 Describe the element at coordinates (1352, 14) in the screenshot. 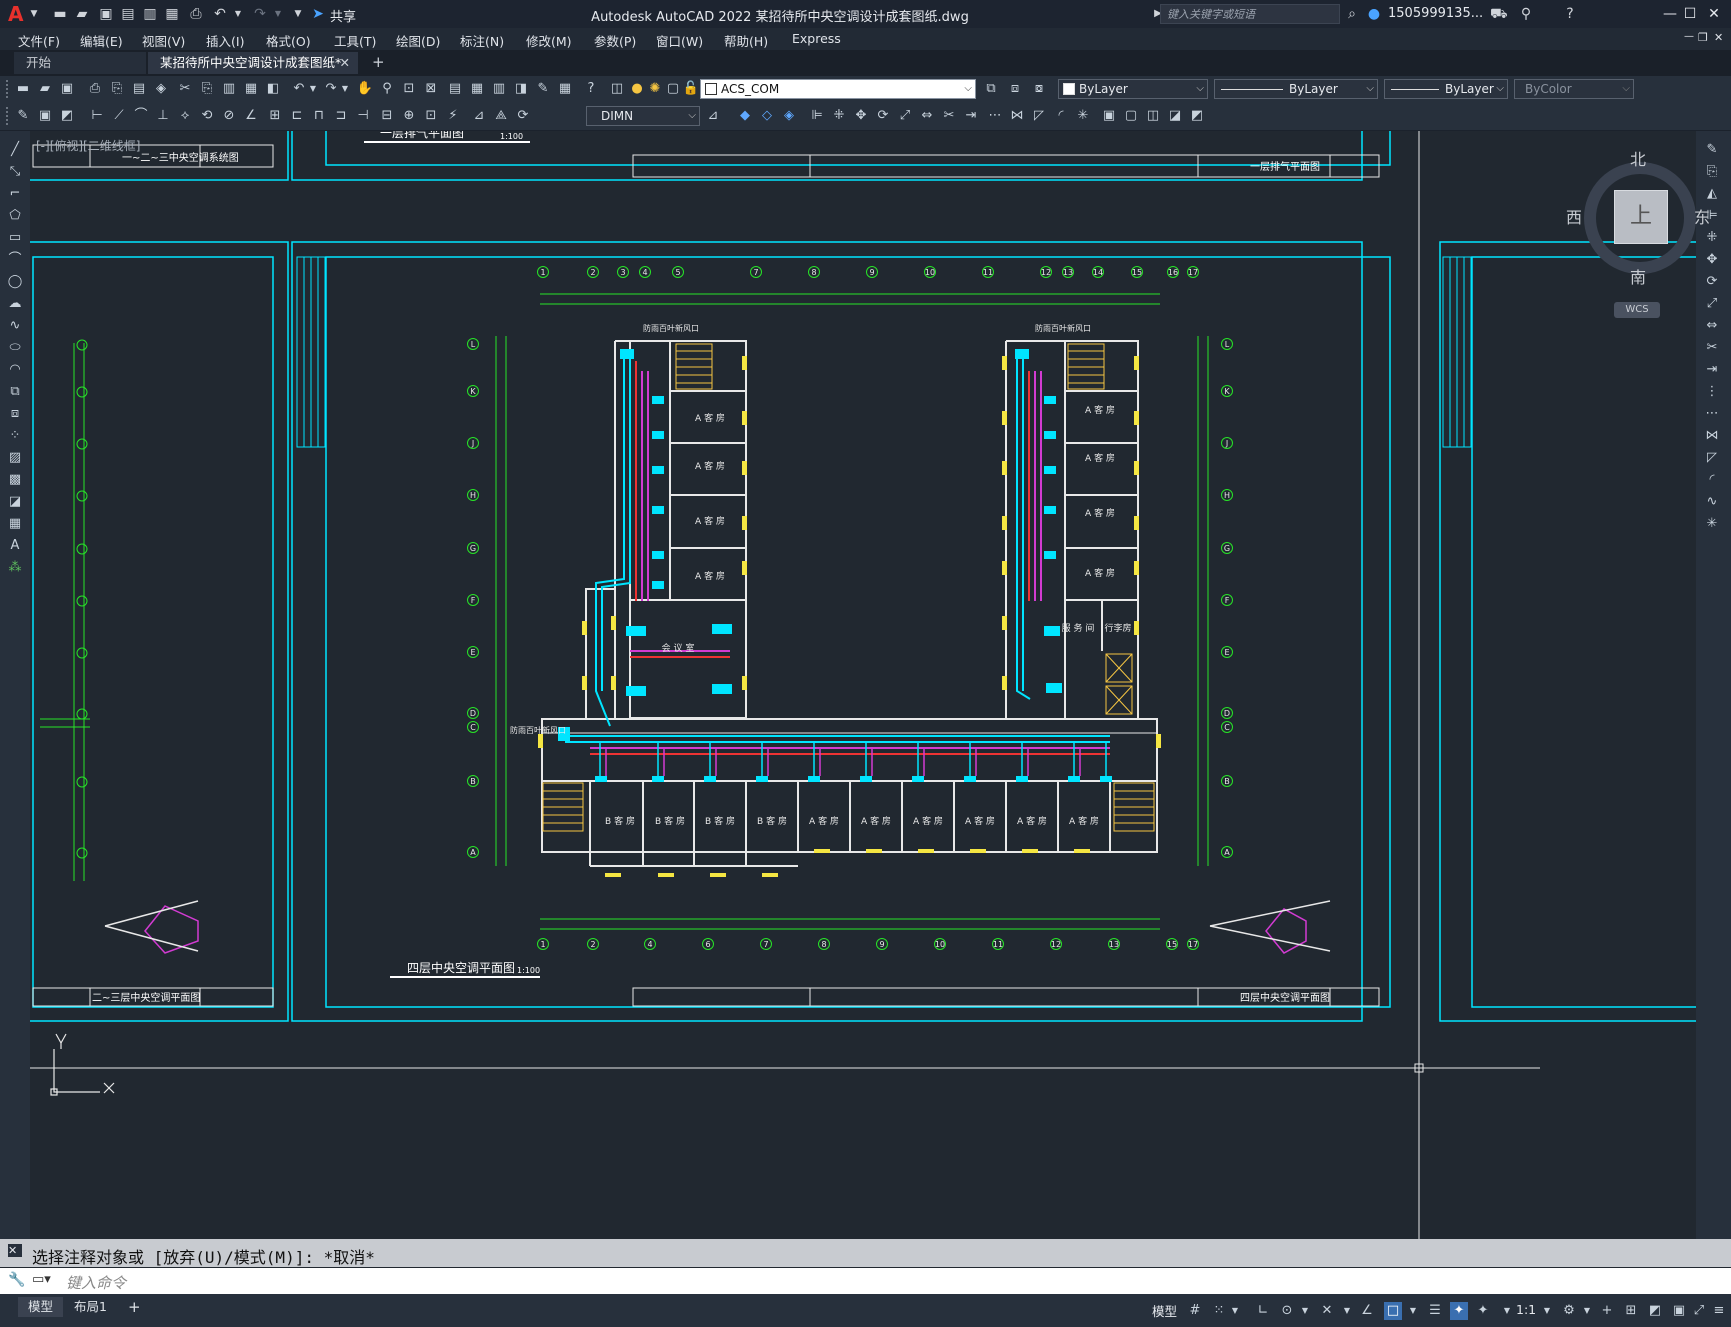

I see `search-icon: ⌕` at that location.